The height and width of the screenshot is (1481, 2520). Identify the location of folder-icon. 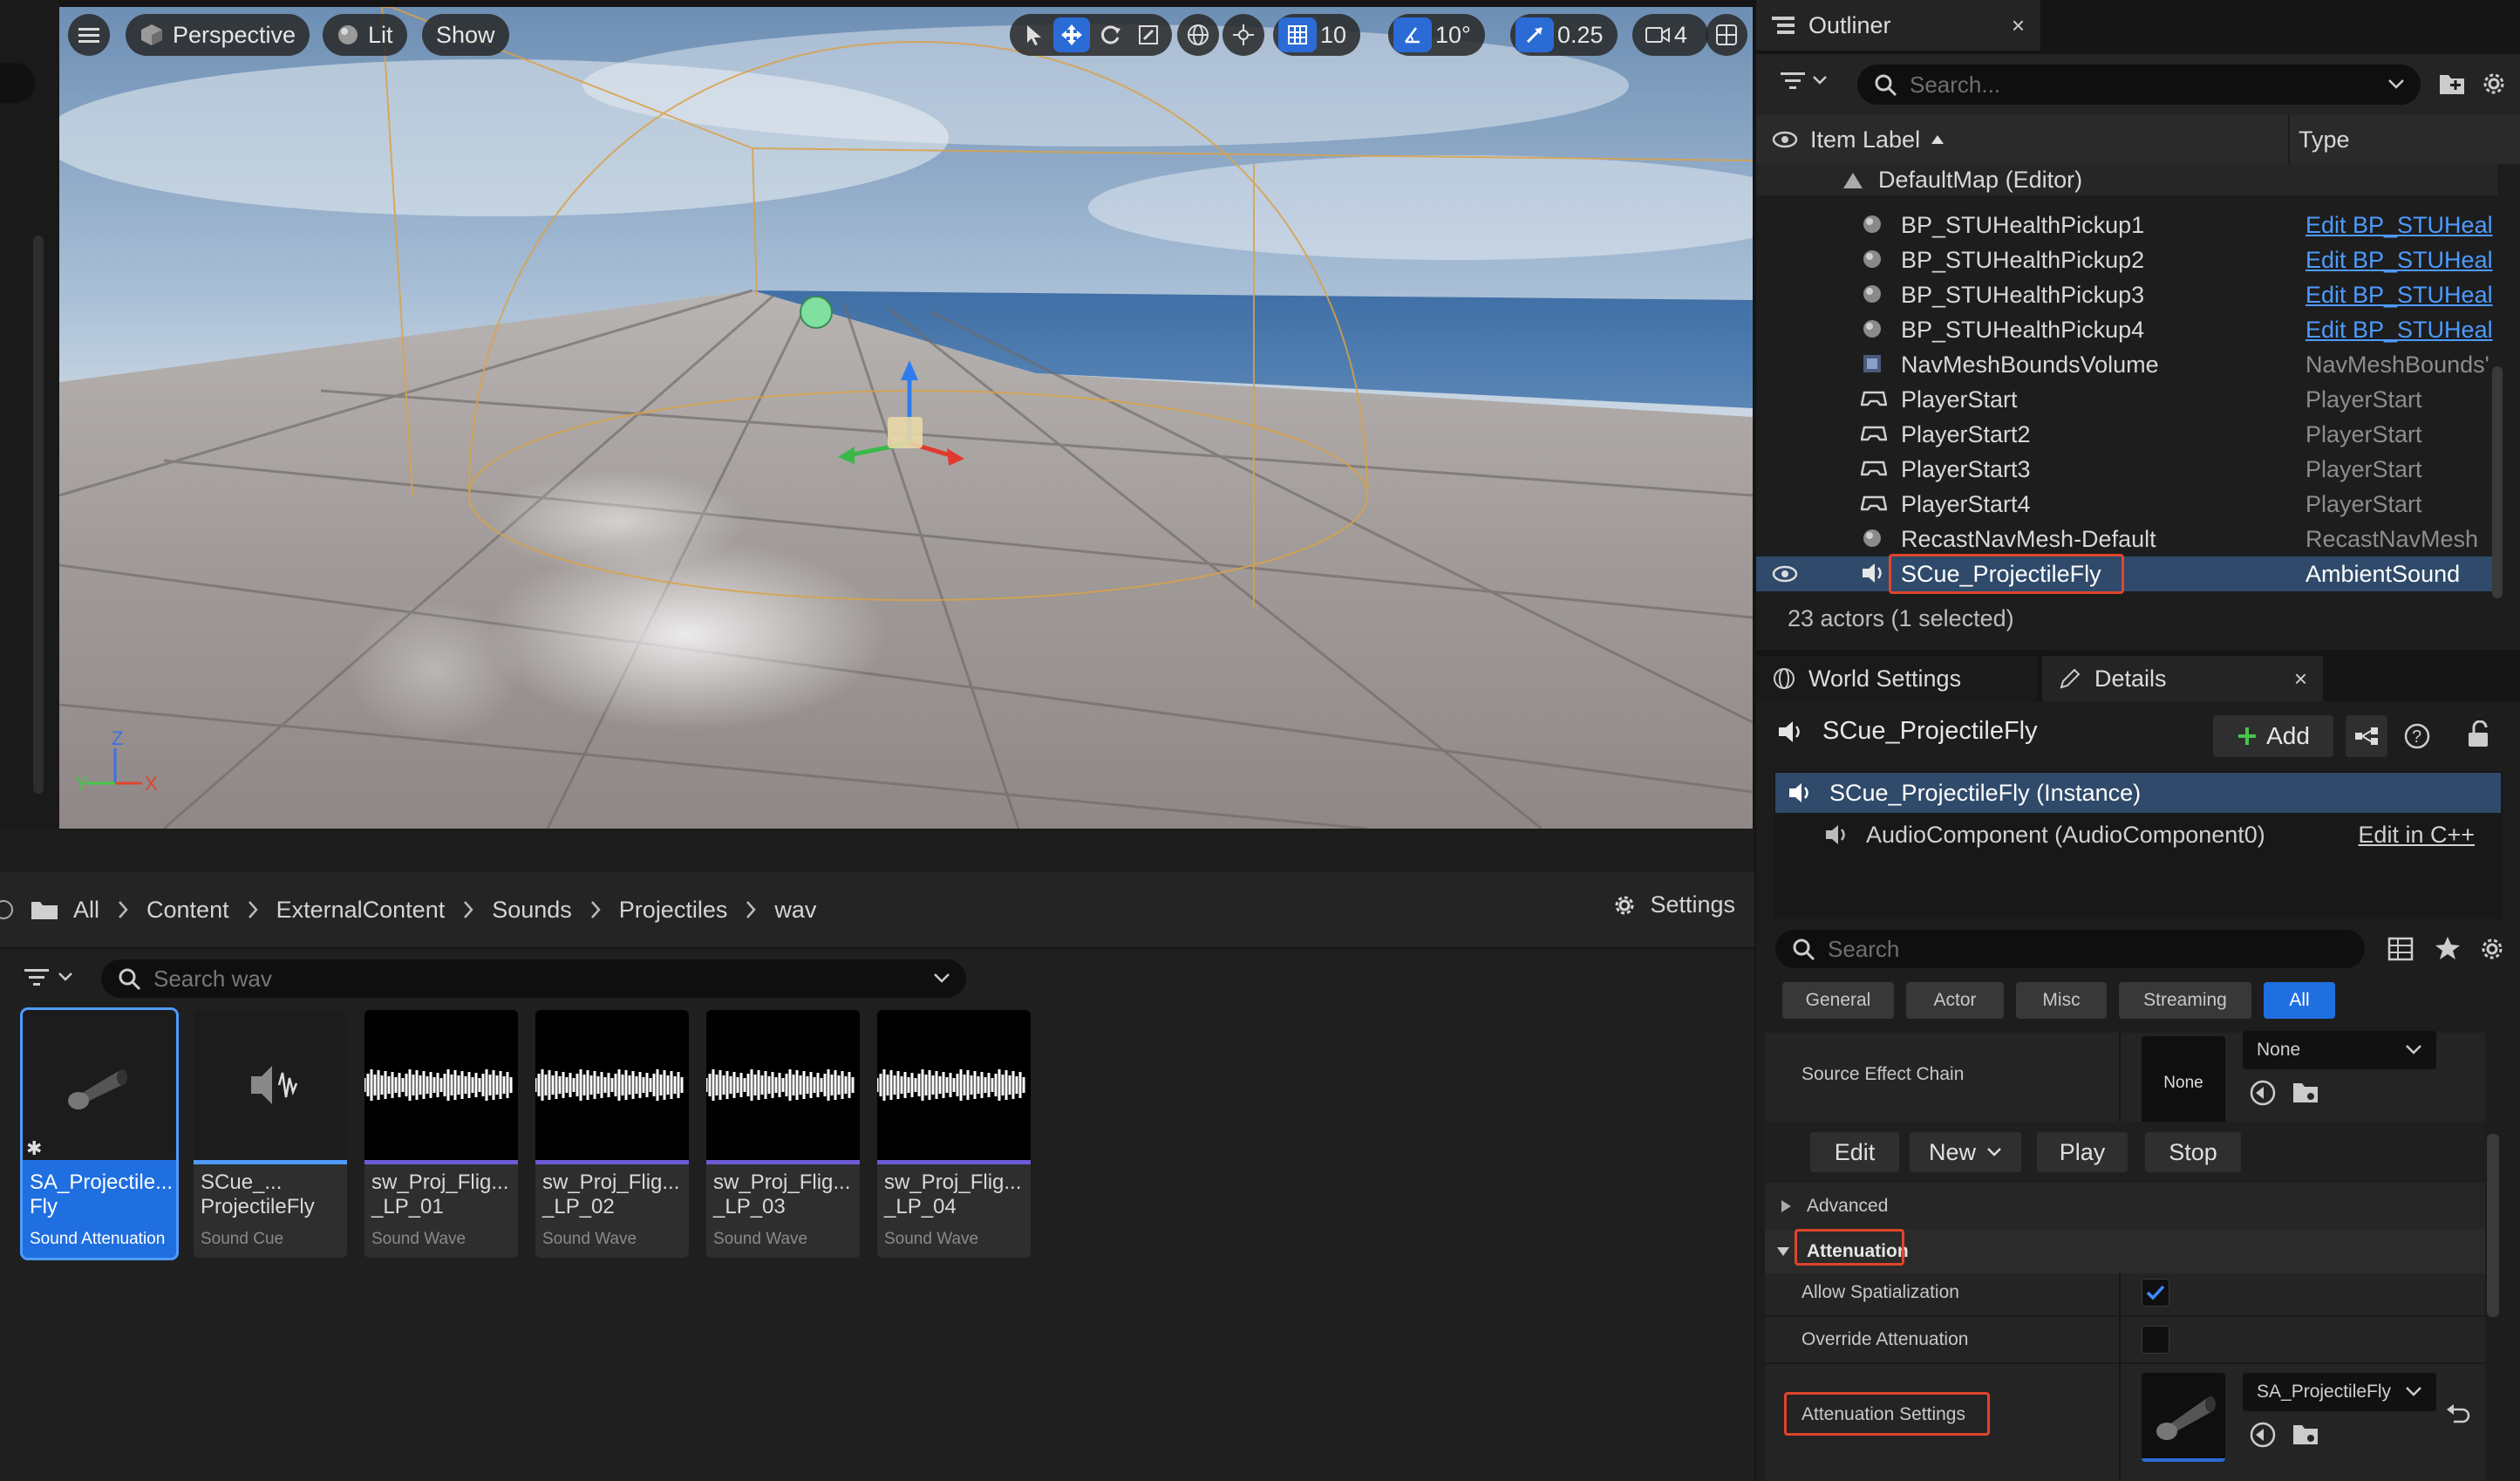
(44, 909).